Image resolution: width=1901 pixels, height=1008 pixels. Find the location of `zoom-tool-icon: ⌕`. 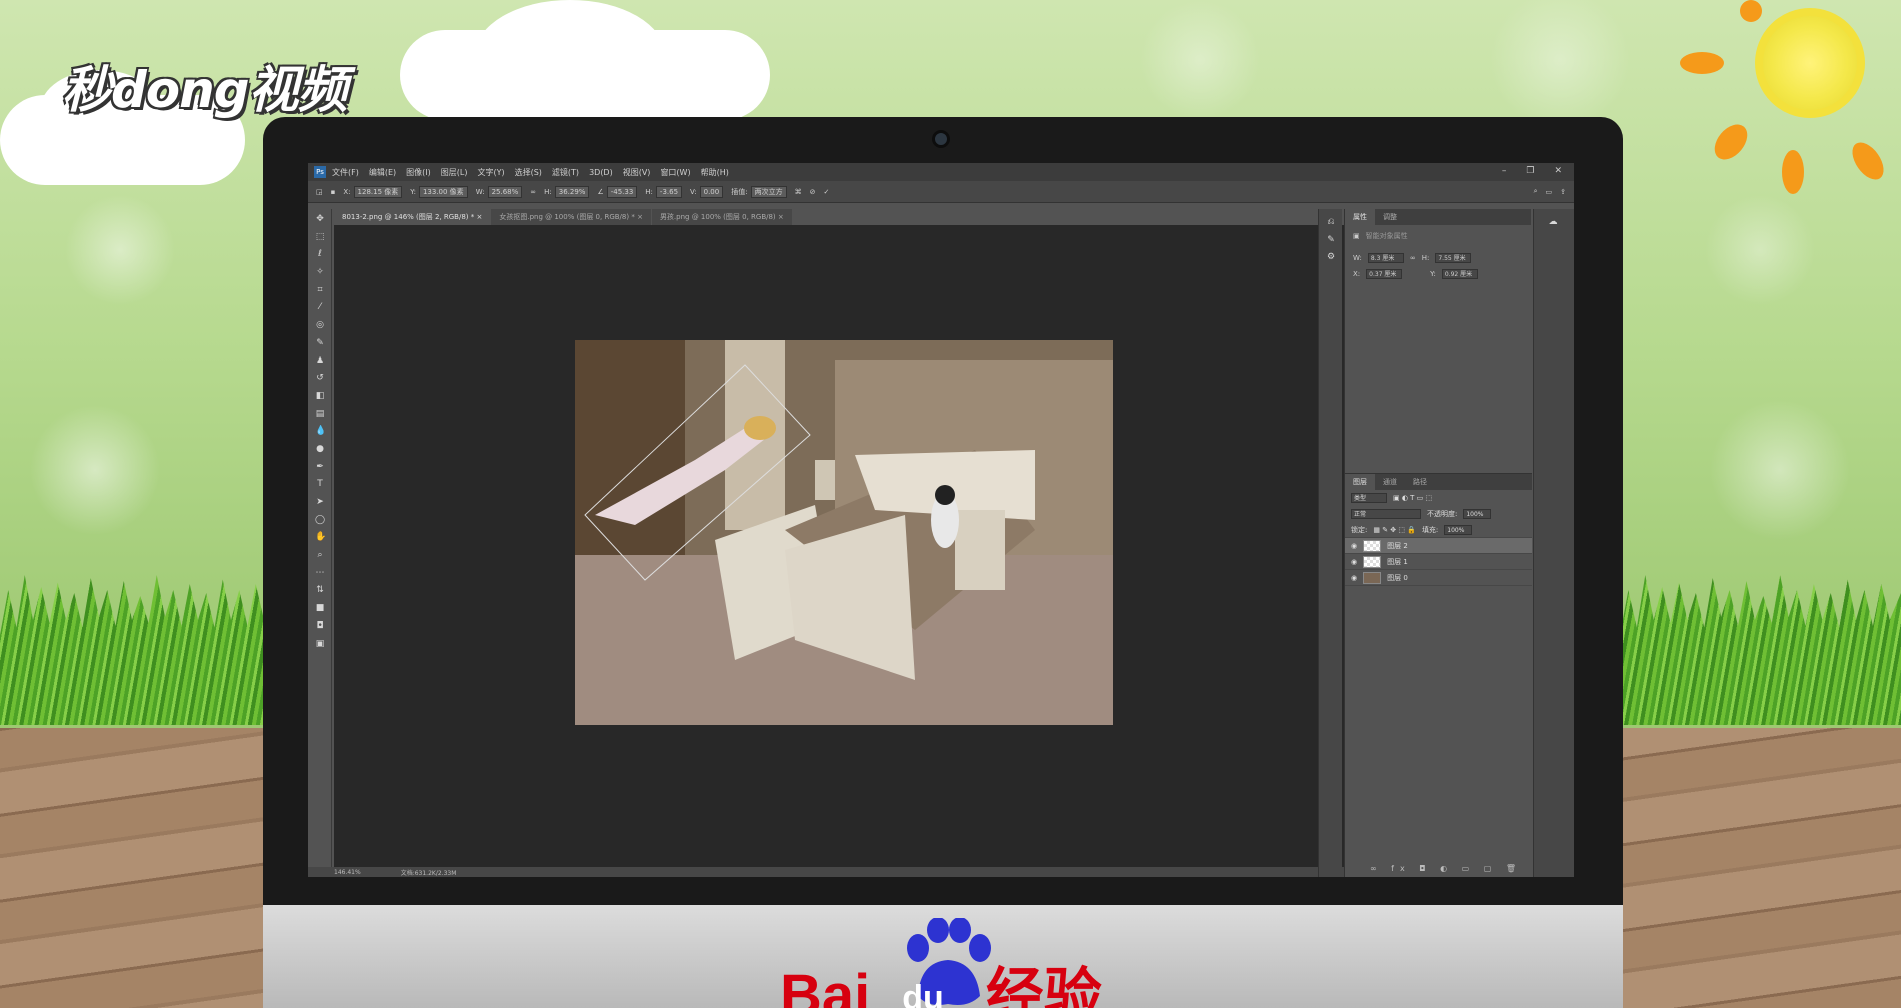

zoom-tool-icon: ⌕ is located at coordinates (320, 555).